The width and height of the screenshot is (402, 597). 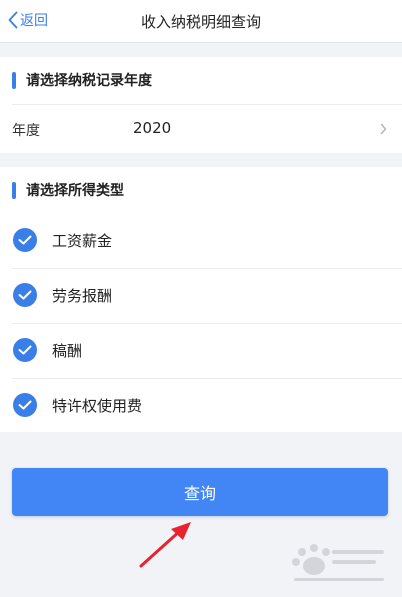 What do you see at coordinates (201, 405) in the screenshot?
I see `income-type-option: 特许权使用费` at bounding box center [201, 405].